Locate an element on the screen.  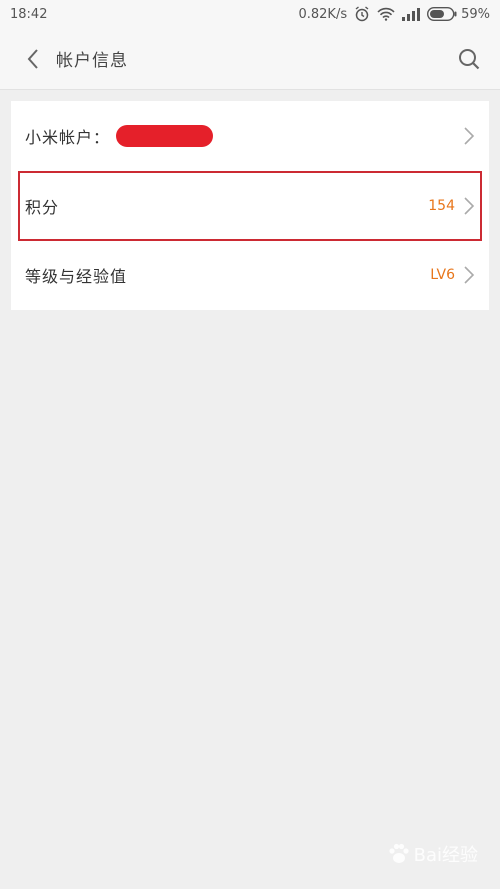
redacted-account-id is located at coordinates (165, 136).